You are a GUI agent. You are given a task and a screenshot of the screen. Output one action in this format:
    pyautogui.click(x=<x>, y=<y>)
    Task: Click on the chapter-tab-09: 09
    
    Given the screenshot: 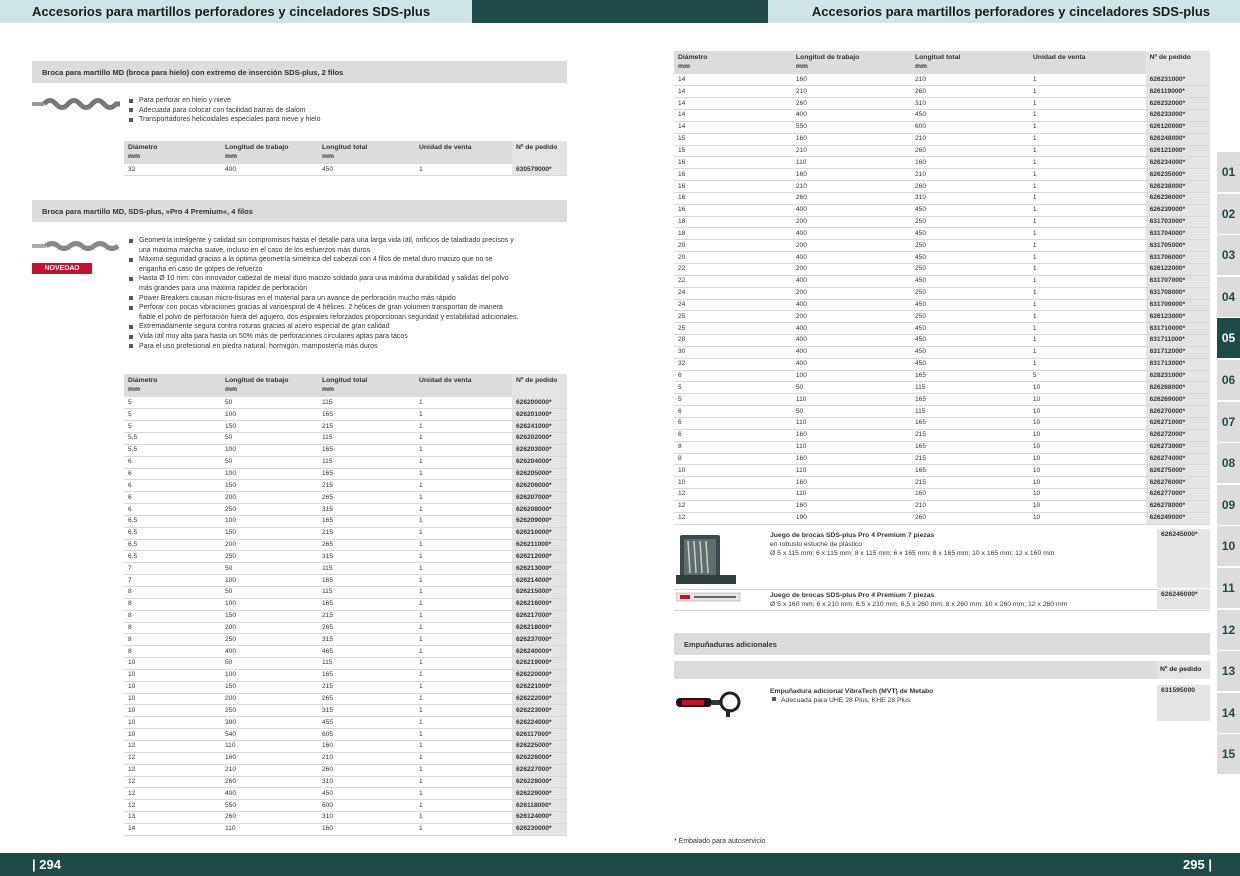 What is the action you would take?
    pyautogui.click(x=1228, y=504)
    